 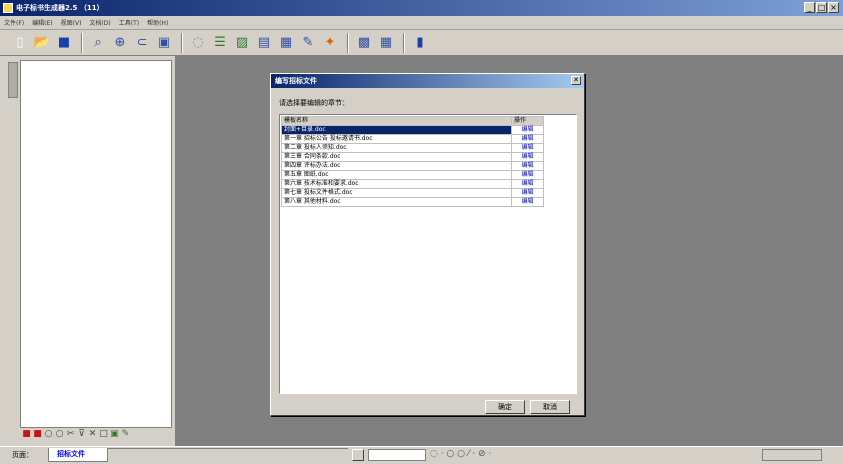 What do you see at coordinates (99, 22) in the screenshot?
I see `menu-document: 文档(D)` at bounding box center [99, 22].